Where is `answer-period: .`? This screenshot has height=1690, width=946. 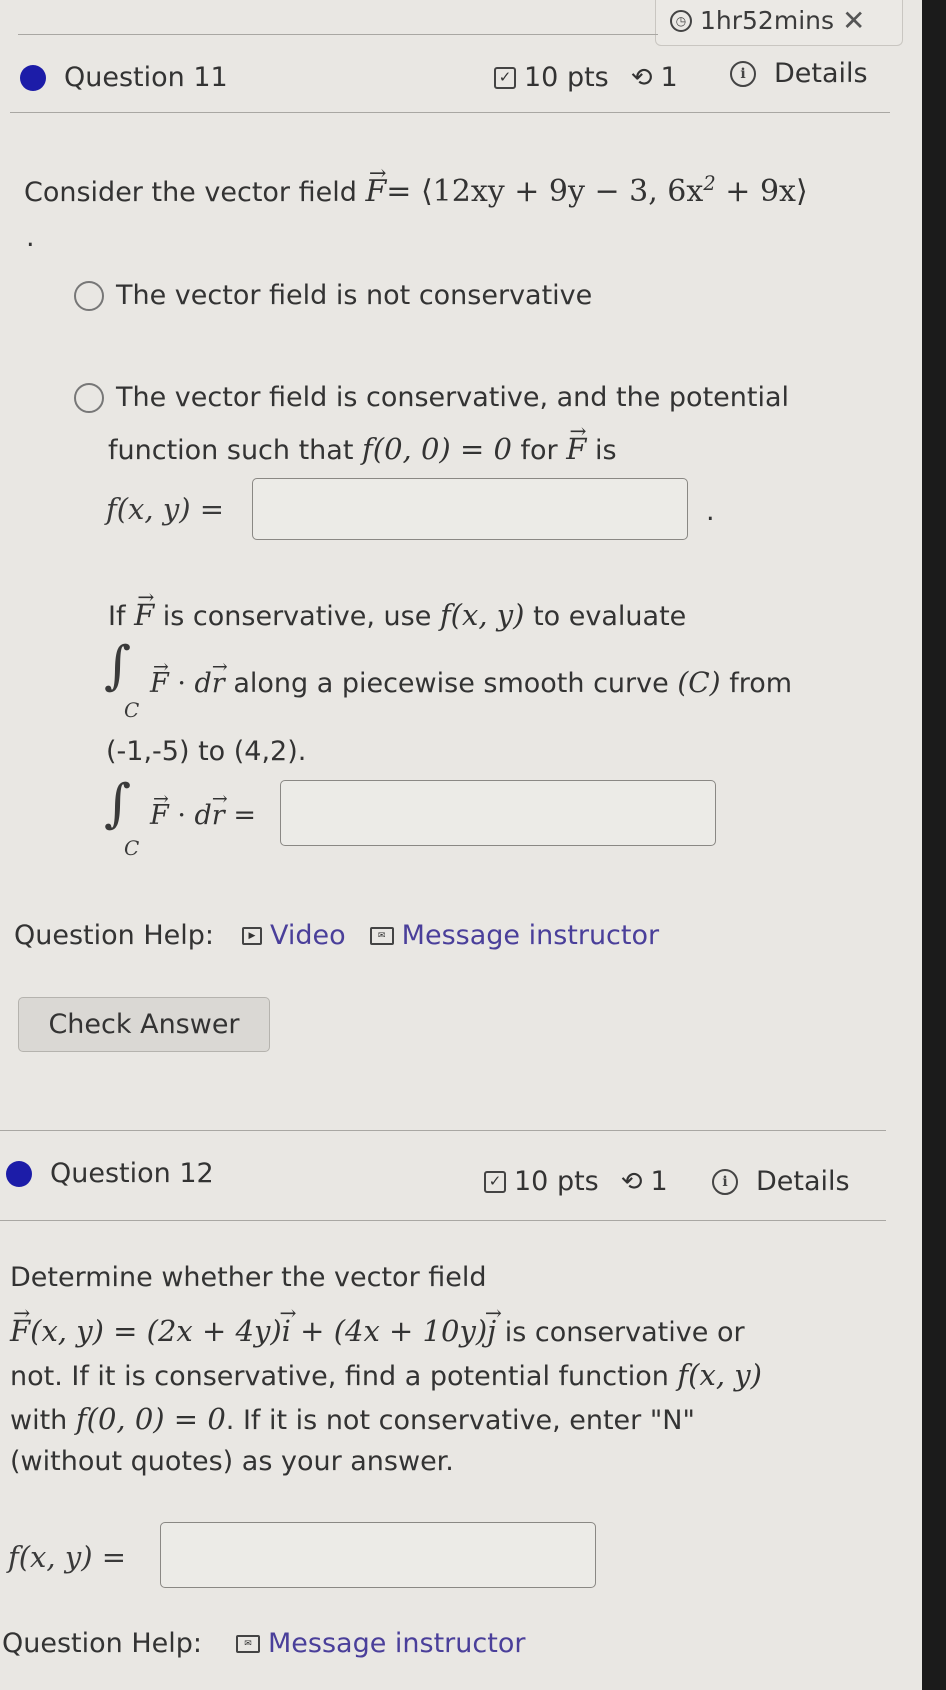 answer-period: . is located at coordinates (710, 511).